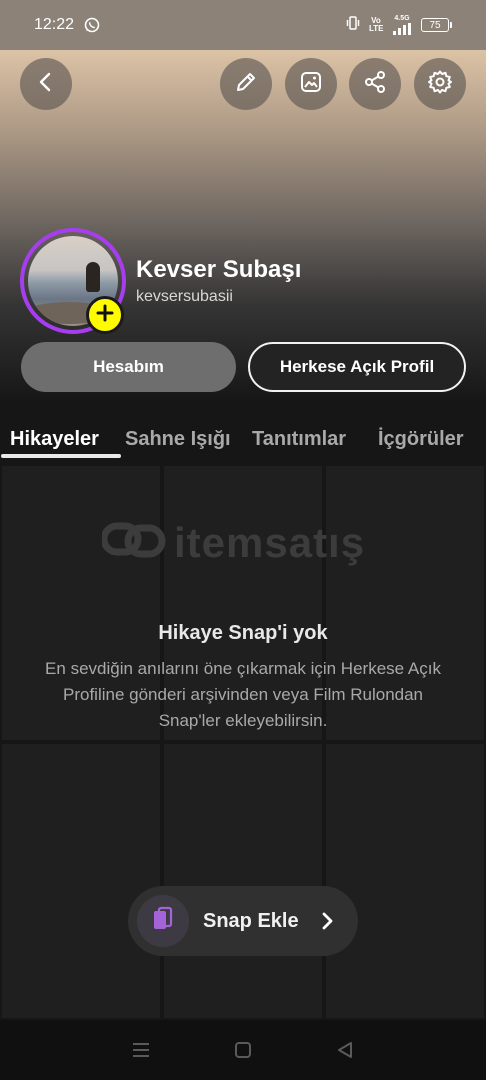  I want to click on back-icon, so click(345, 1050).